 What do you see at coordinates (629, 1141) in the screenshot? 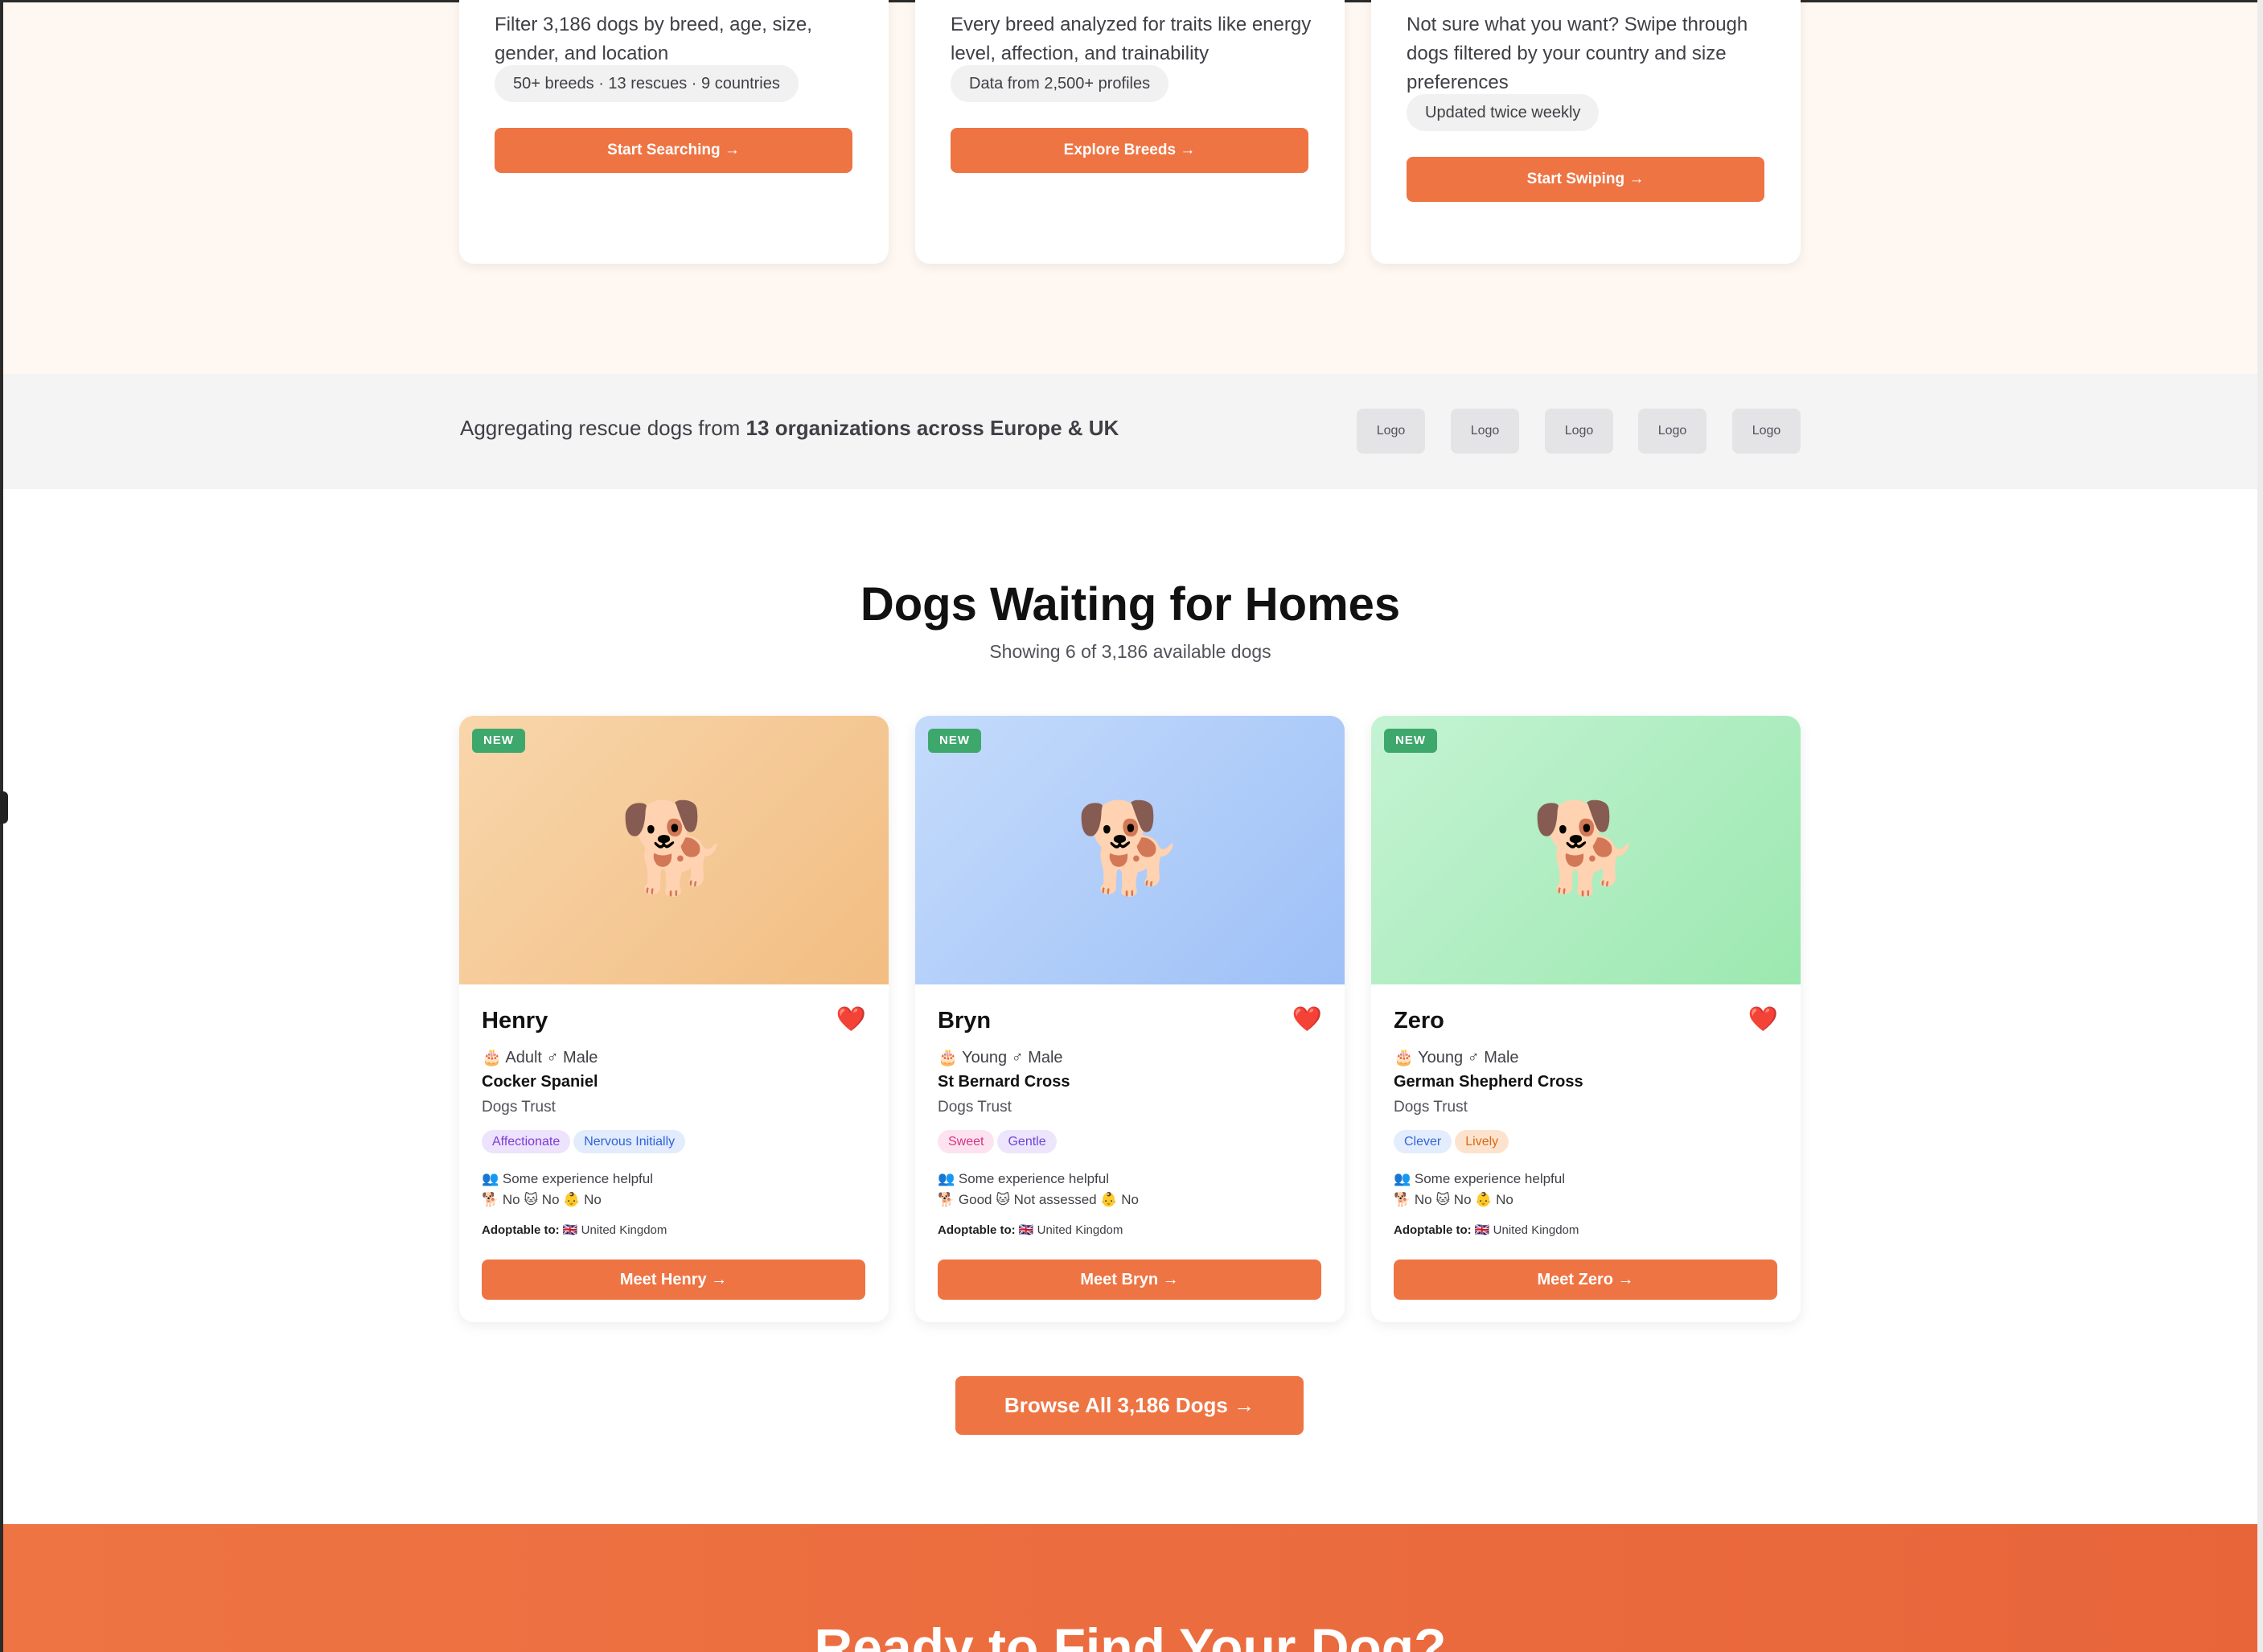
I see `trait-tag: Nervous Initially` at bounding box center [629, 1141].